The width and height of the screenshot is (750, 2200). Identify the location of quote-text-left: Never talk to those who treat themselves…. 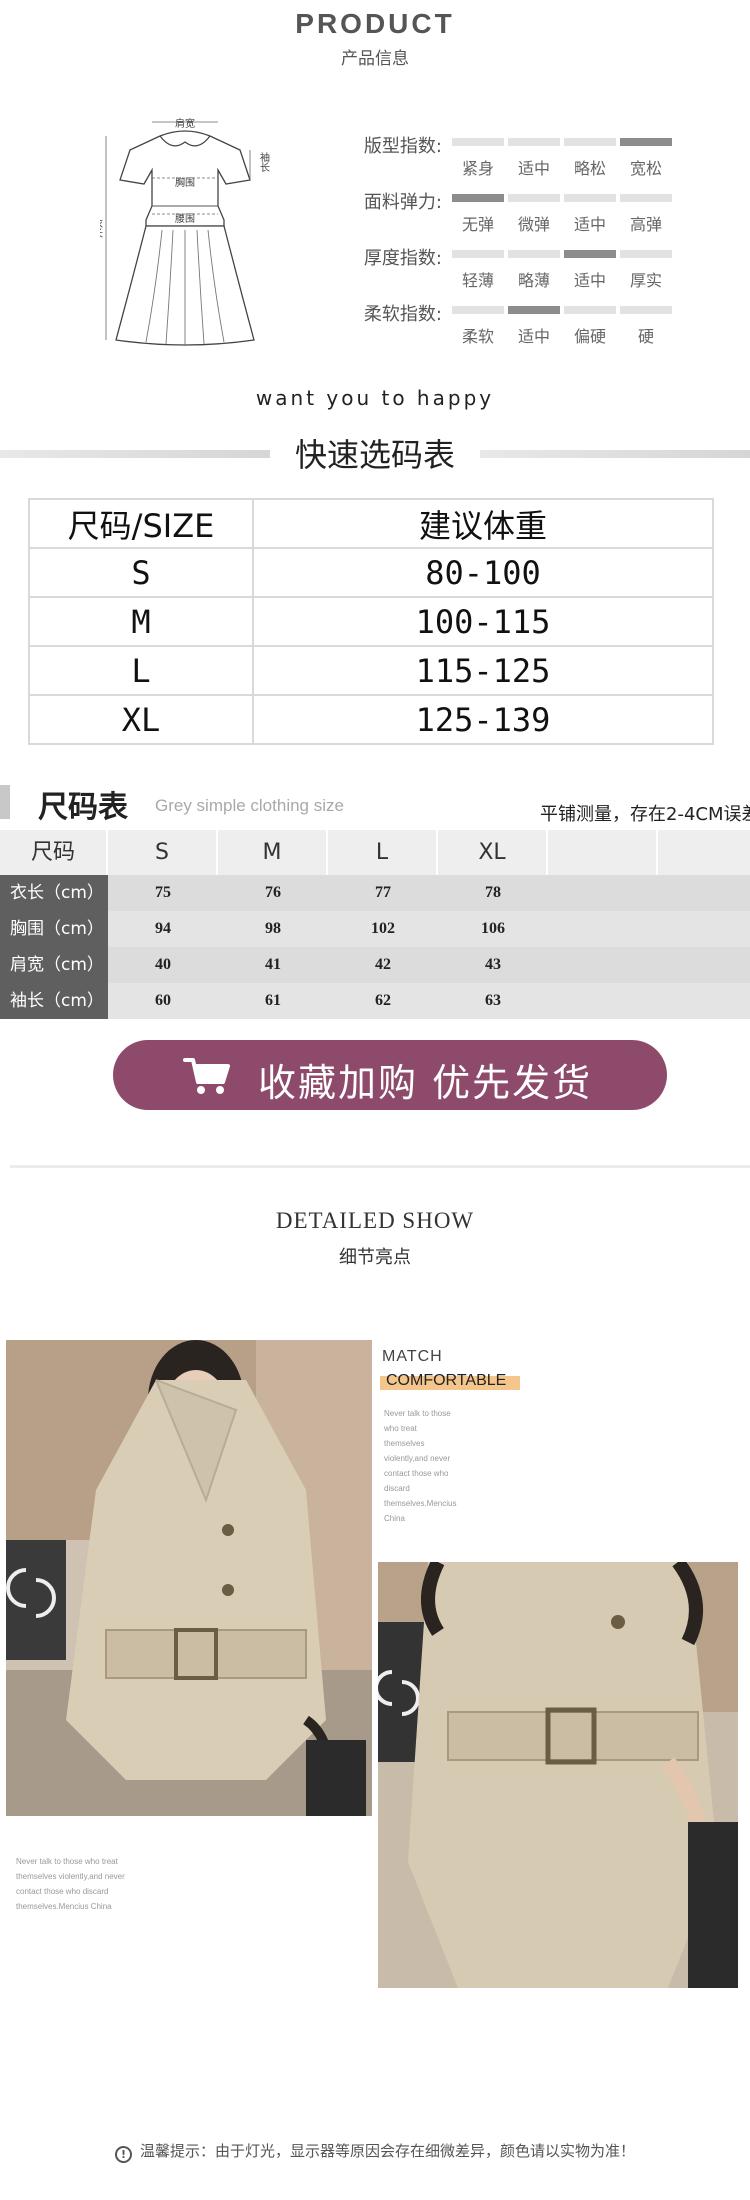
(70, 1884).